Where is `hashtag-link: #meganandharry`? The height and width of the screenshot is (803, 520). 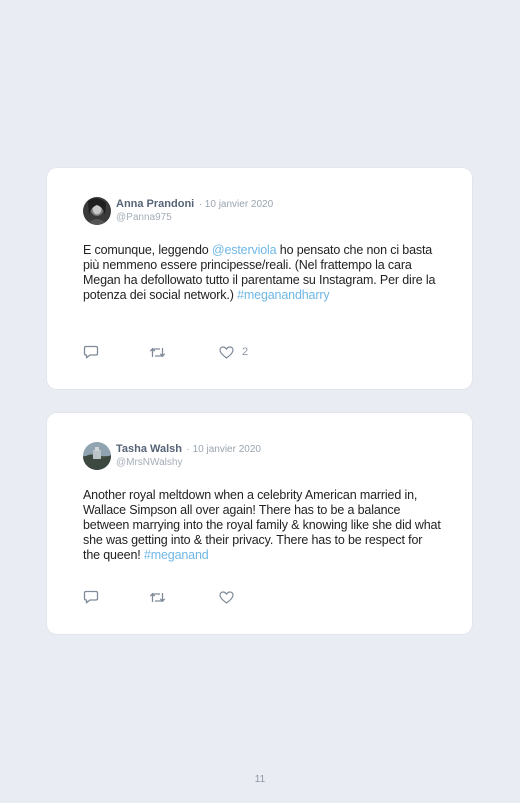
hashtag-link: #meganandharry is located at coordinates (283, 295).